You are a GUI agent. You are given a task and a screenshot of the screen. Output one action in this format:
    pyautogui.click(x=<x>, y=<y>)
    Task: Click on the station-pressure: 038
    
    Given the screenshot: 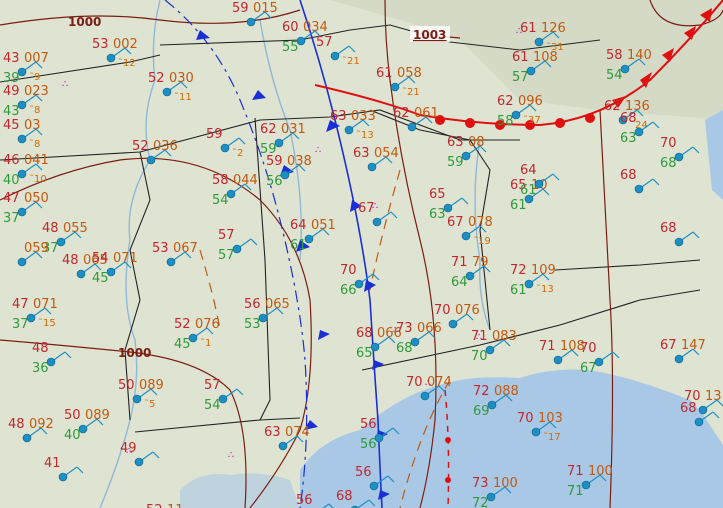 What is the action you would take?
    pyautogui.click(x=299, y=161)
    